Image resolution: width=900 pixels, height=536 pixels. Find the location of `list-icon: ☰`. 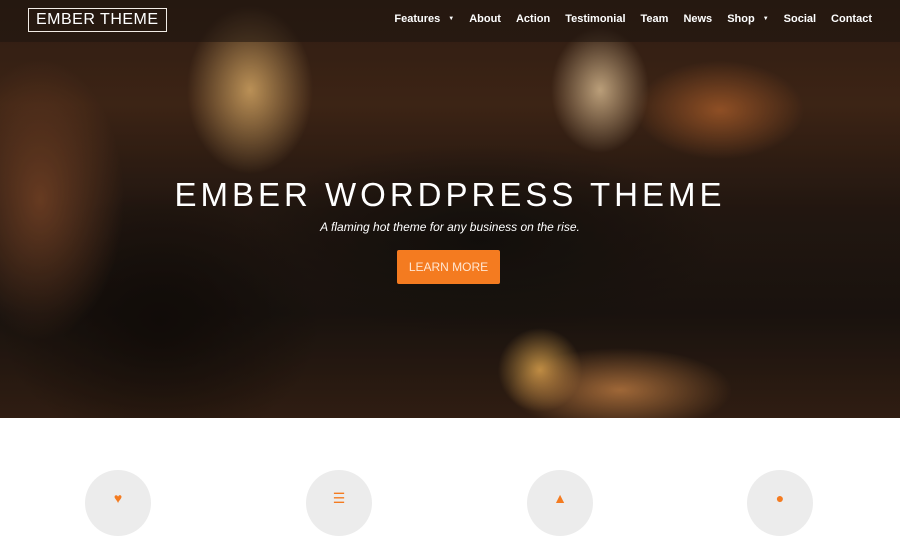

list-icon: ☰ is located at coordinates (339, 498).